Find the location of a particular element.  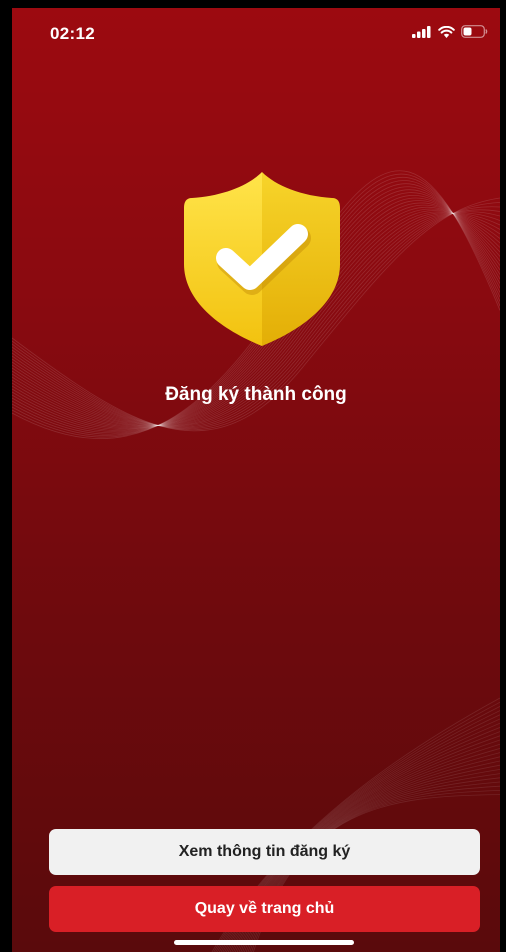

shield-check-icon is located at coordinates (262, 259).